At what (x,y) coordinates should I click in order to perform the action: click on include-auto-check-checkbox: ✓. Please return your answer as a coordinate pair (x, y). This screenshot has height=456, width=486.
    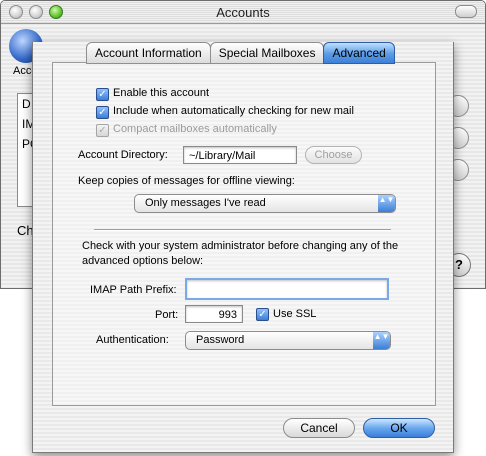
    Looking at the image, I should click on (102, 112).